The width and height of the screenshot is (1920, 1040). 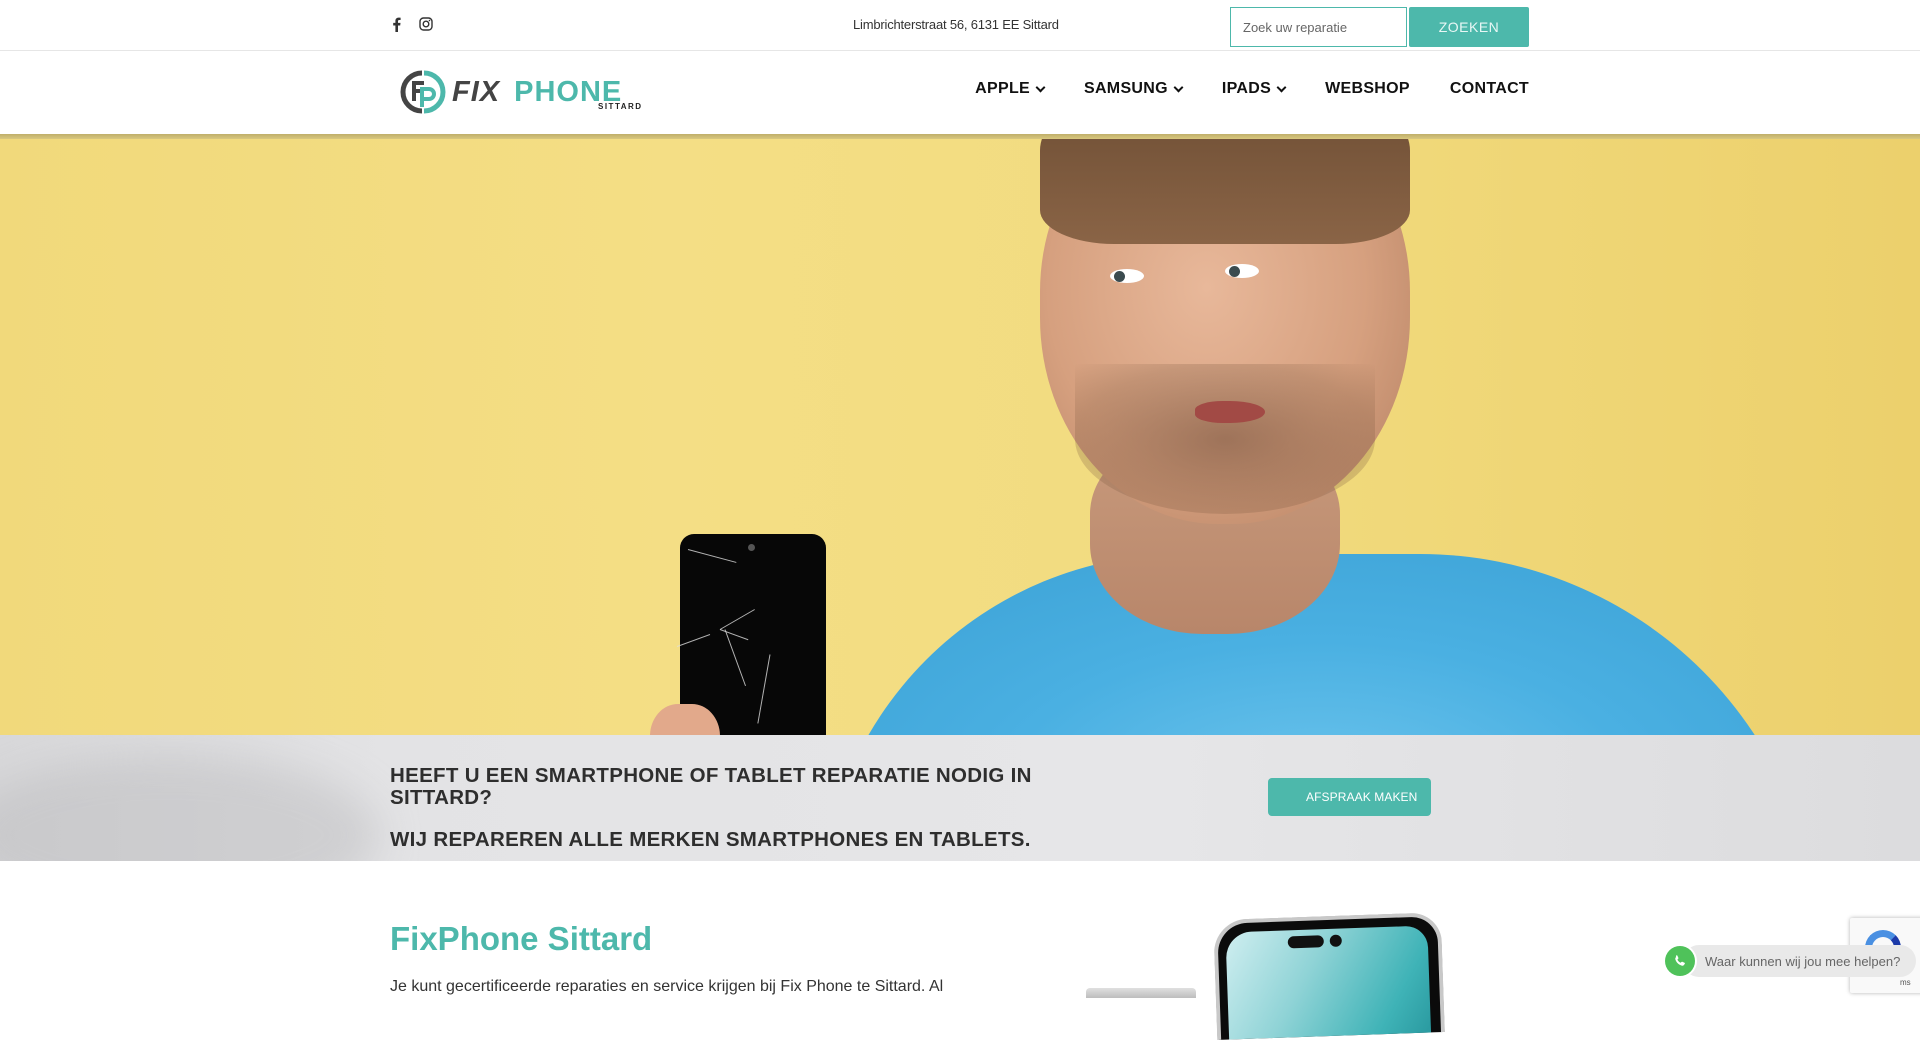 What do you see at coordinates (1349, 797) in the screenshot?
I see `make-appointment-button: AFSPRAAK MAKEN` at bounding box center [1349, 797].